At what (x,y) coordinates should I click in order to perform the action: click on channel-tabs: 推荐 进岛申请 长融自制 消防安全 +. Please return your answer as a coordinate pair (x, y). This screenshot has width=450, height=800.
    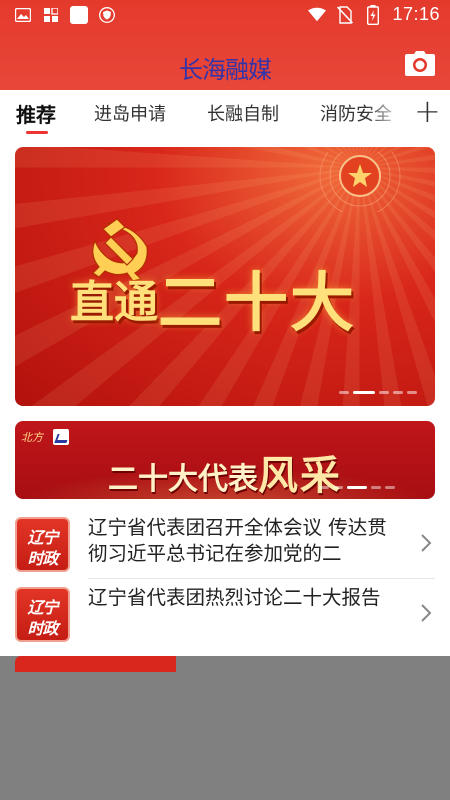
    Looking at the image, I should click on (225, 112).